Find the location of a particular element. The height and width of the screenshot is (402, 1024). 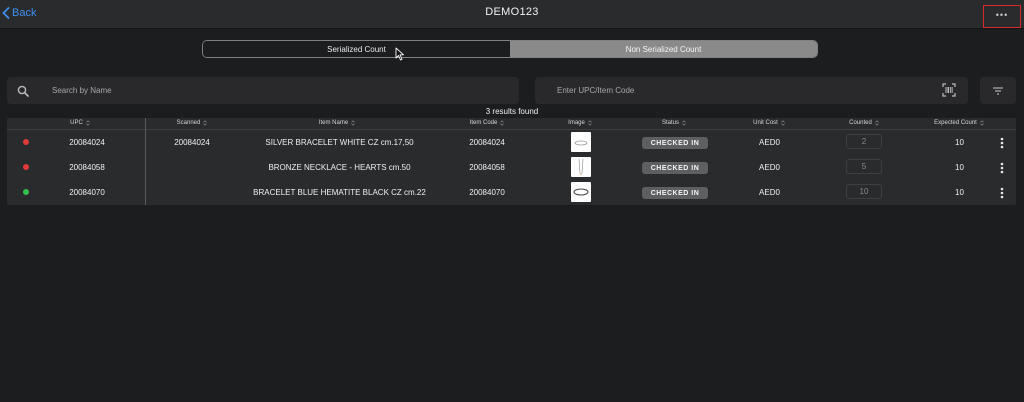

filter-button is located at coordinates (998, 90).